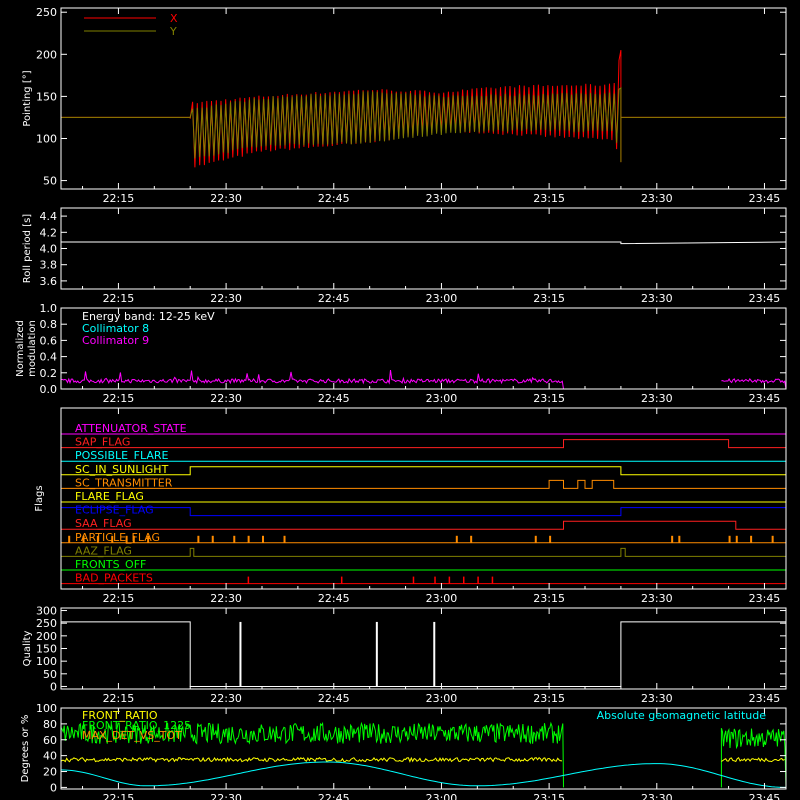  I want to click on flag-label: FLARE_FLAG, so click(109, 496).